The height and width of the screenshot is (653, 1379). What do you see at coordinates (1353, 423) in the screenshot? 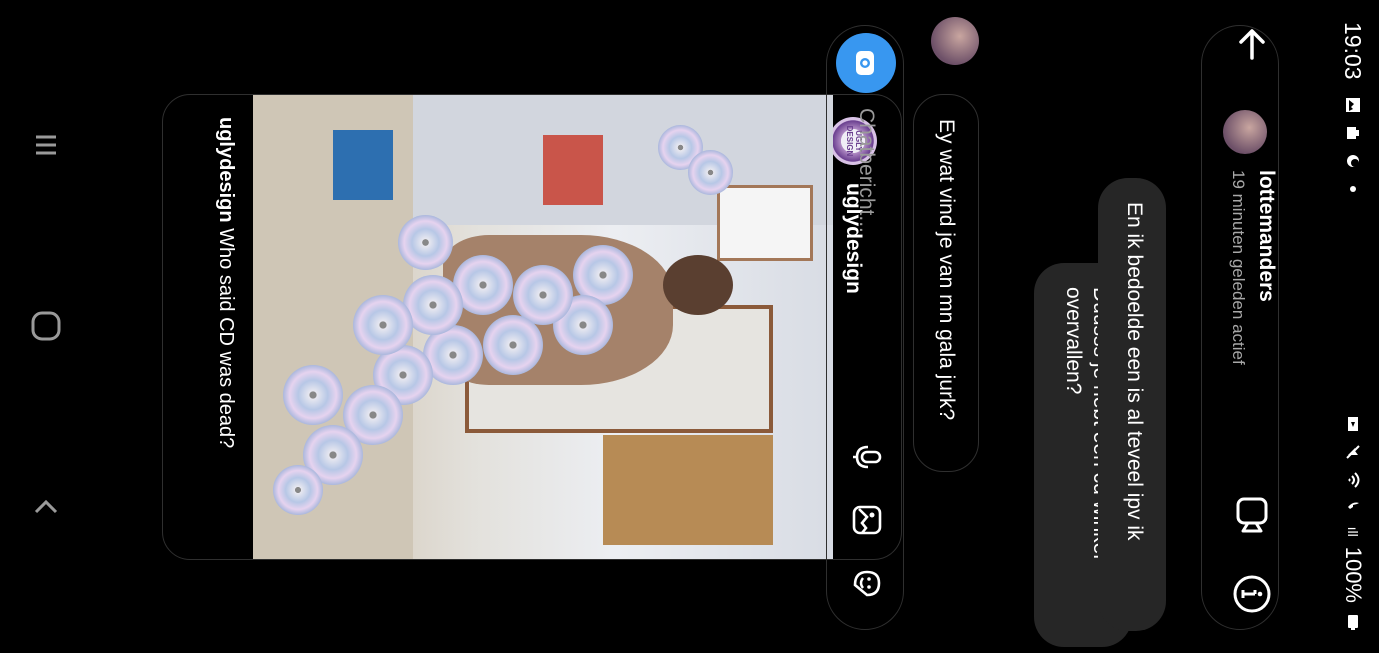
I see `cast-icon` at bounding box center [1353, 423].